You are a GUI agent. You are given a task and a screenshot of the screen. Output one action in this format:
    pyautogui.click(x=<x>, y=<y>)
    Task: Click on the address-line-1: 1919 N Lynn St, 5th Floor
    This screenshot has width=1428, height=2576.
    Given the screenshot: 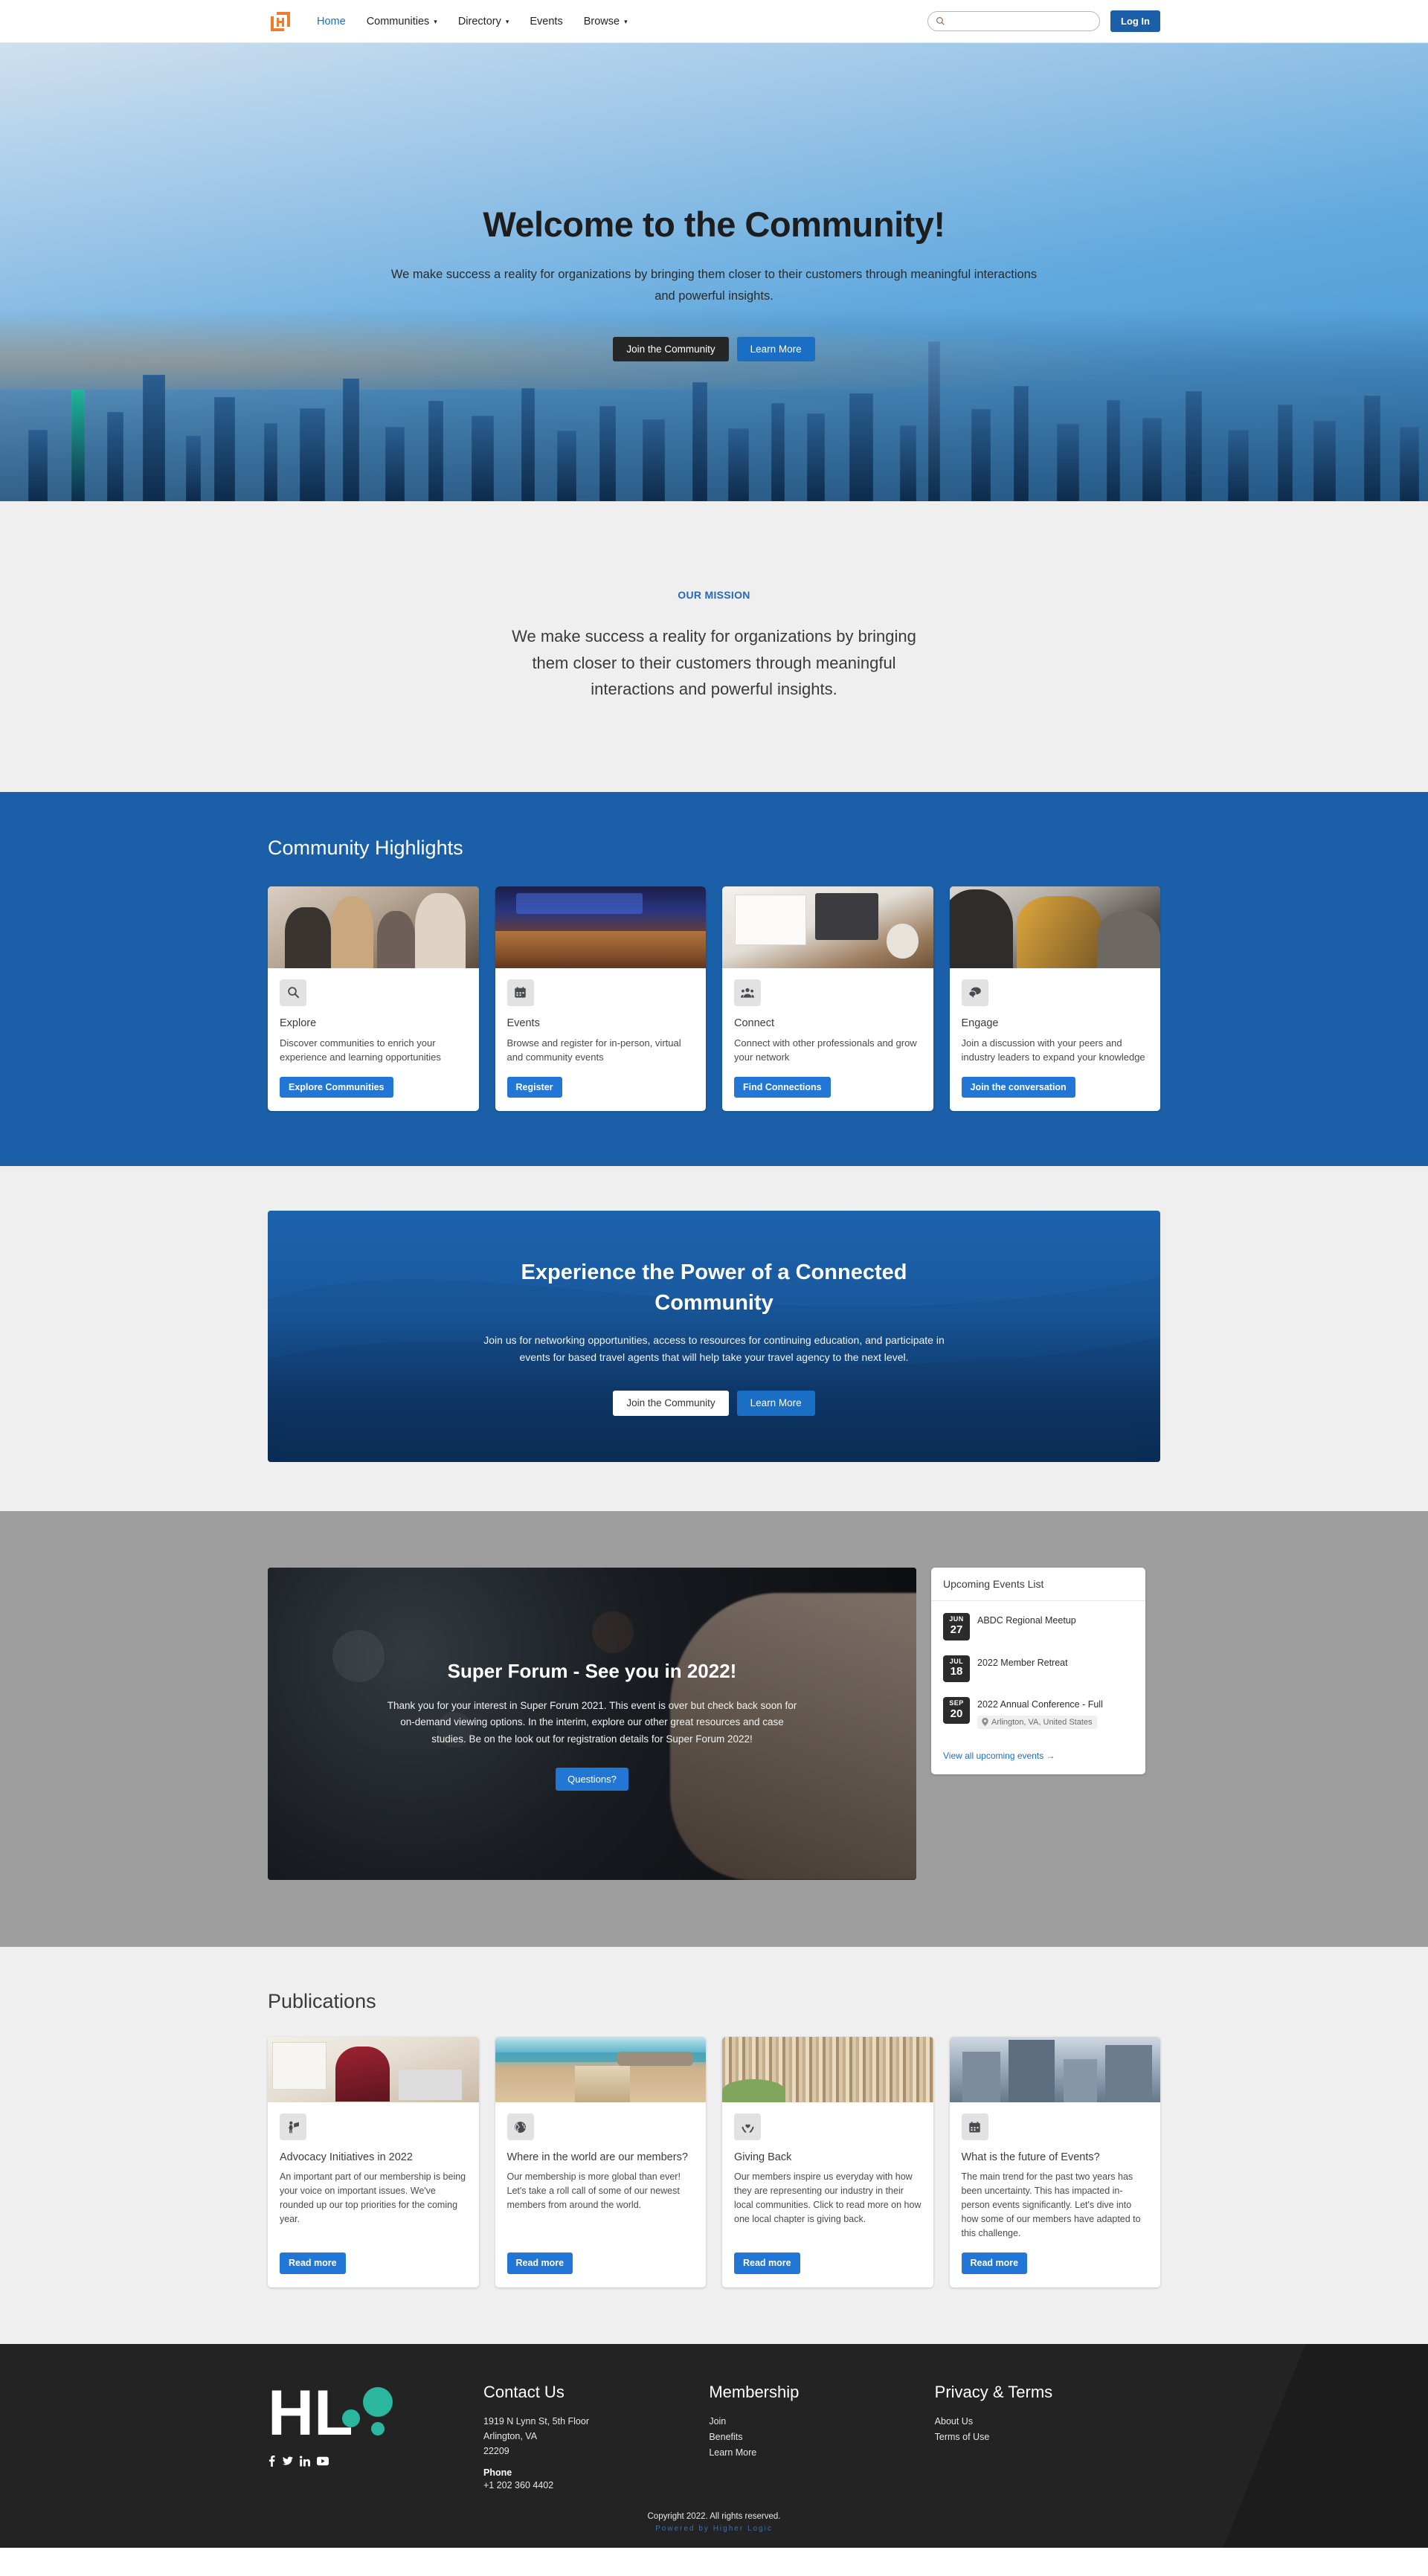 What is the action you would take?
    pyautogui.click(x=536, y=2421)
    